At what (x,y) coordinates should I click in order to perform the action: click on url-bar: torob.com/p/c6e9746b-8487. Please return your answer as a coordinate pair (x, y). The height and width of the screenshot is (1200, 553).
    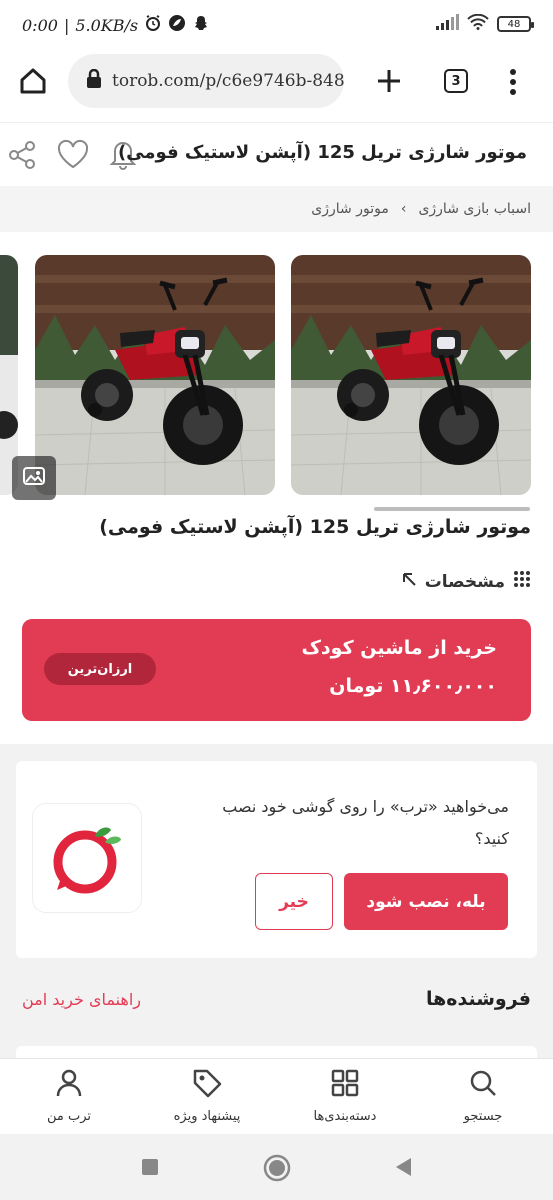
    Looking at the image, I should click on (206, 81).